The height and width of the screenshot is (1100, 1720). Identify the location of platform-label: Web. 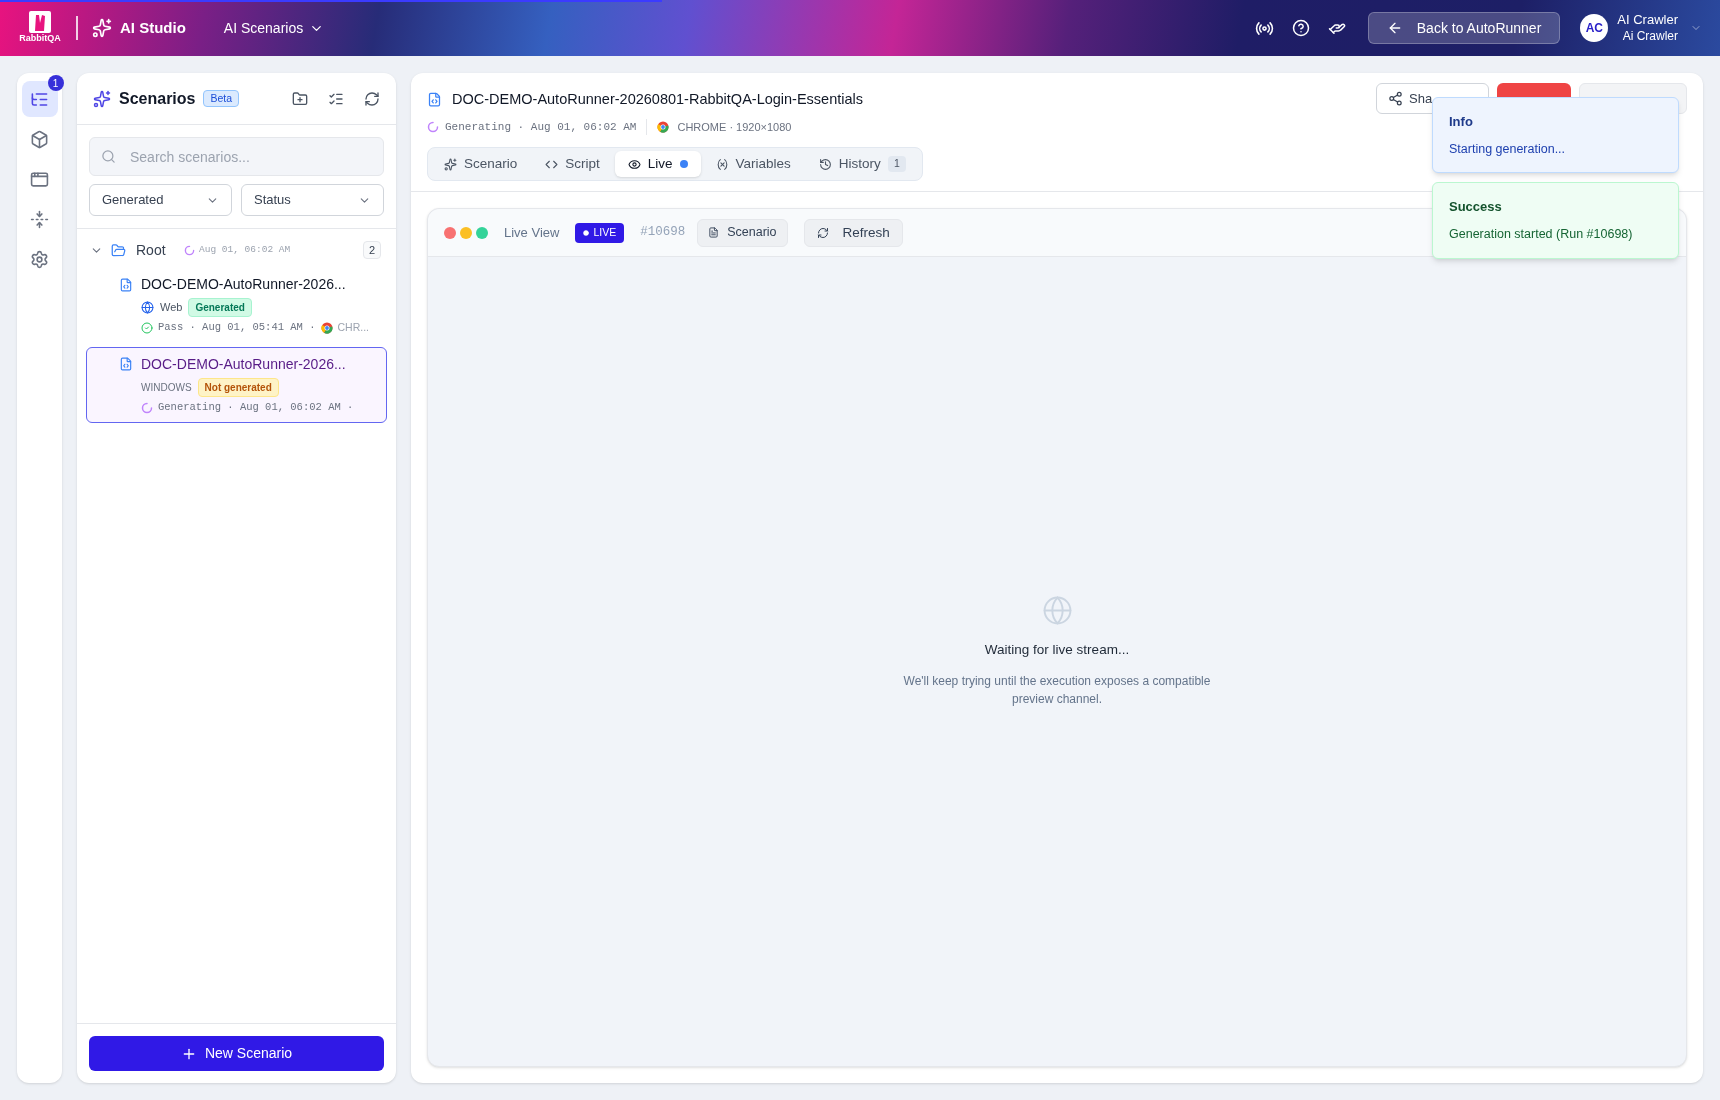
(171, 308).